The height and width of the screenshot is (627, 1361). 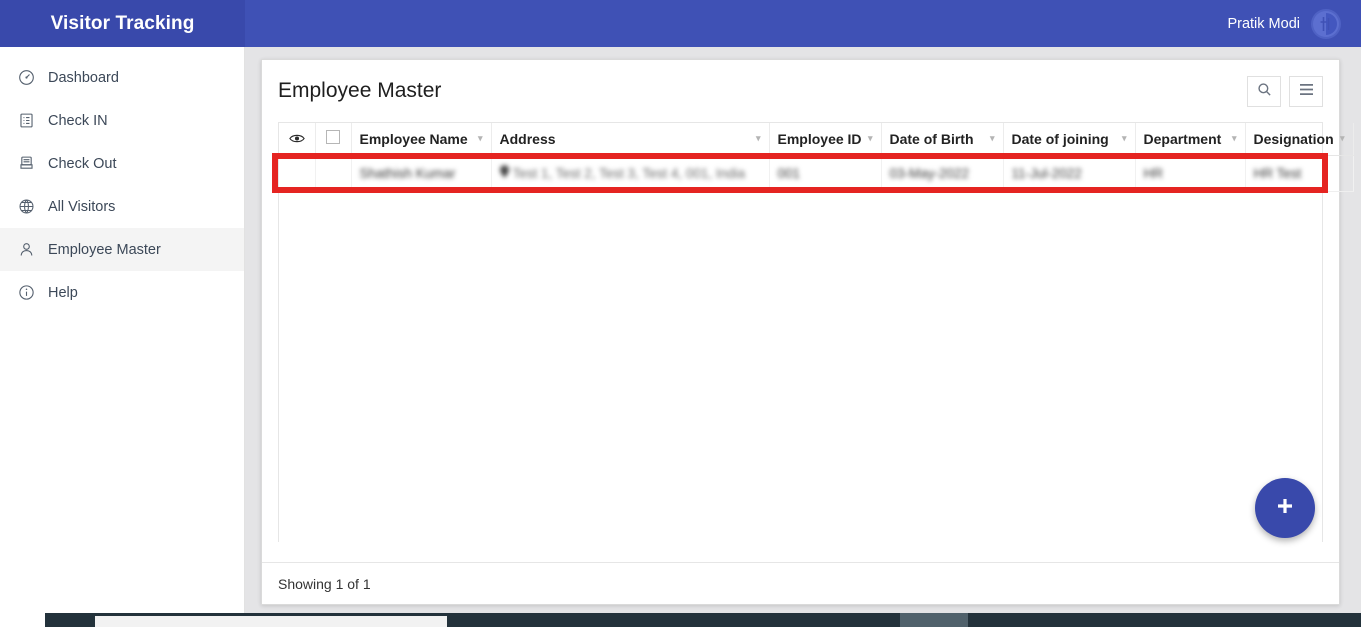 I want to click on row-visibility-cell, so click(x=297, y=173).